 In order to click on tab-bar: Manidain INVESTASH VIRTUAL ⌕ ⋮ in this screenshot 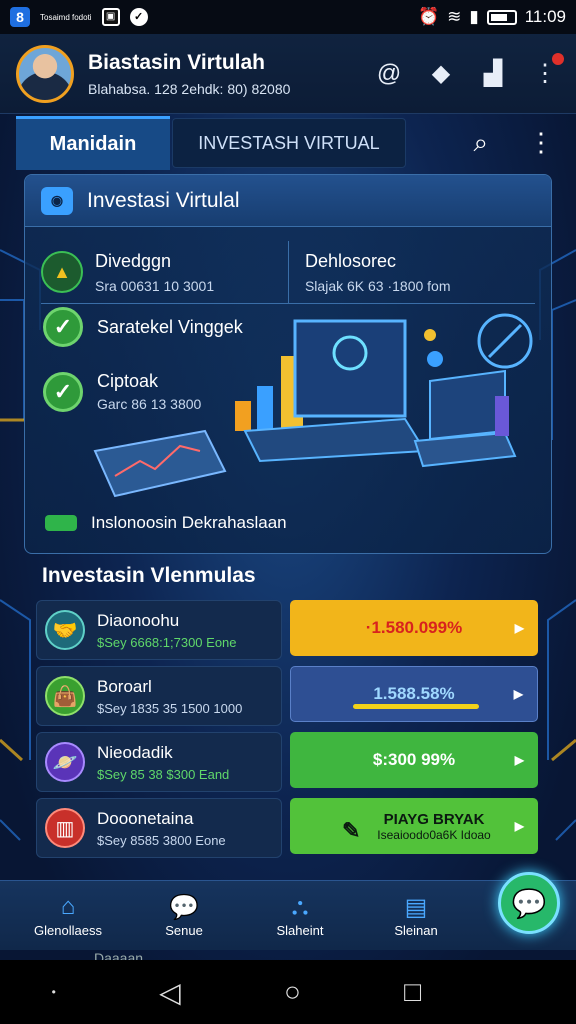, I will do `click(288, 143)`.